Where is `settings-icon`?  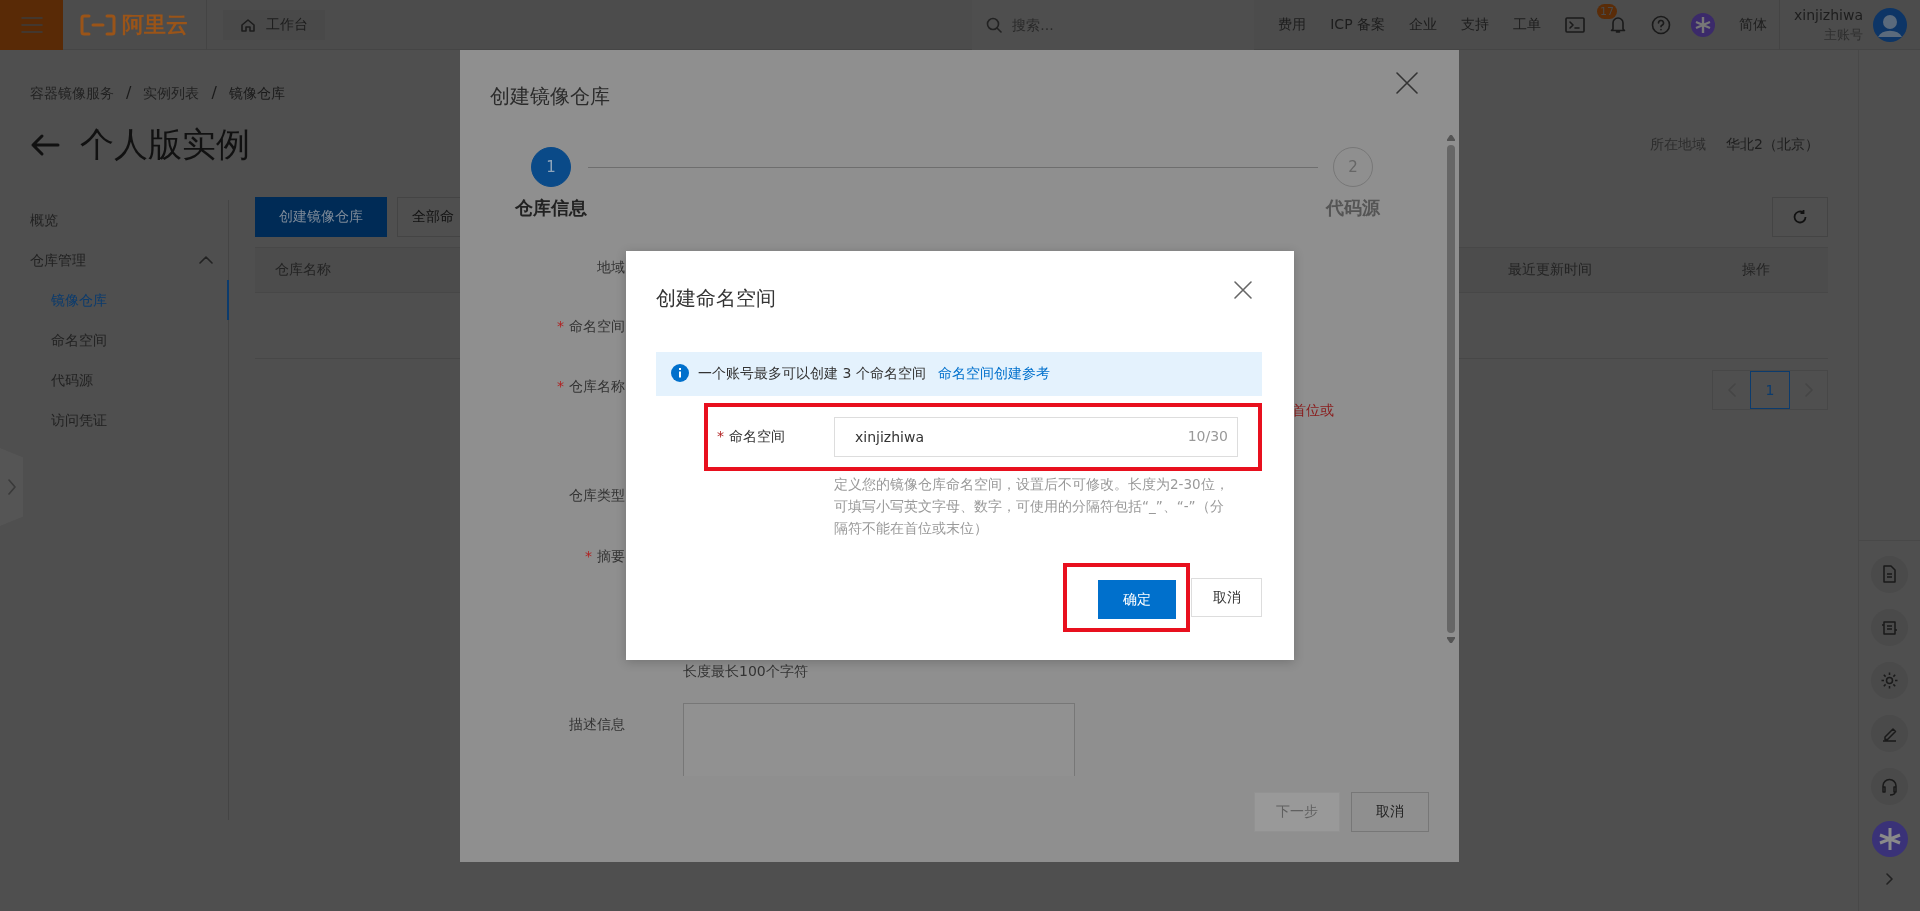 settings-icon is located at coordinates (1889, 680).